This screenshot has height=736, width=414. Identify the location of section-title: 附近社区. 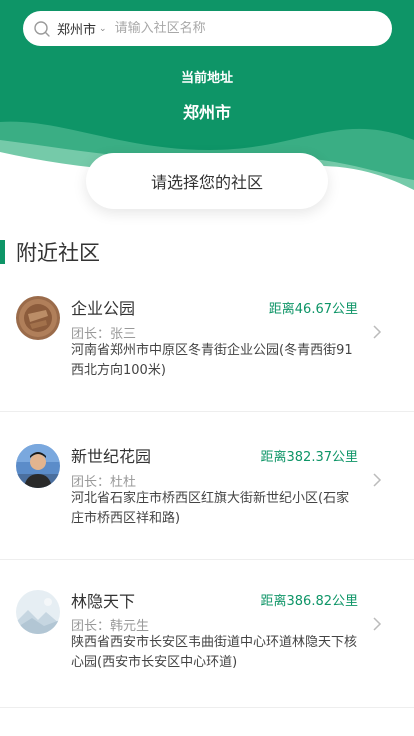
(58, 253).